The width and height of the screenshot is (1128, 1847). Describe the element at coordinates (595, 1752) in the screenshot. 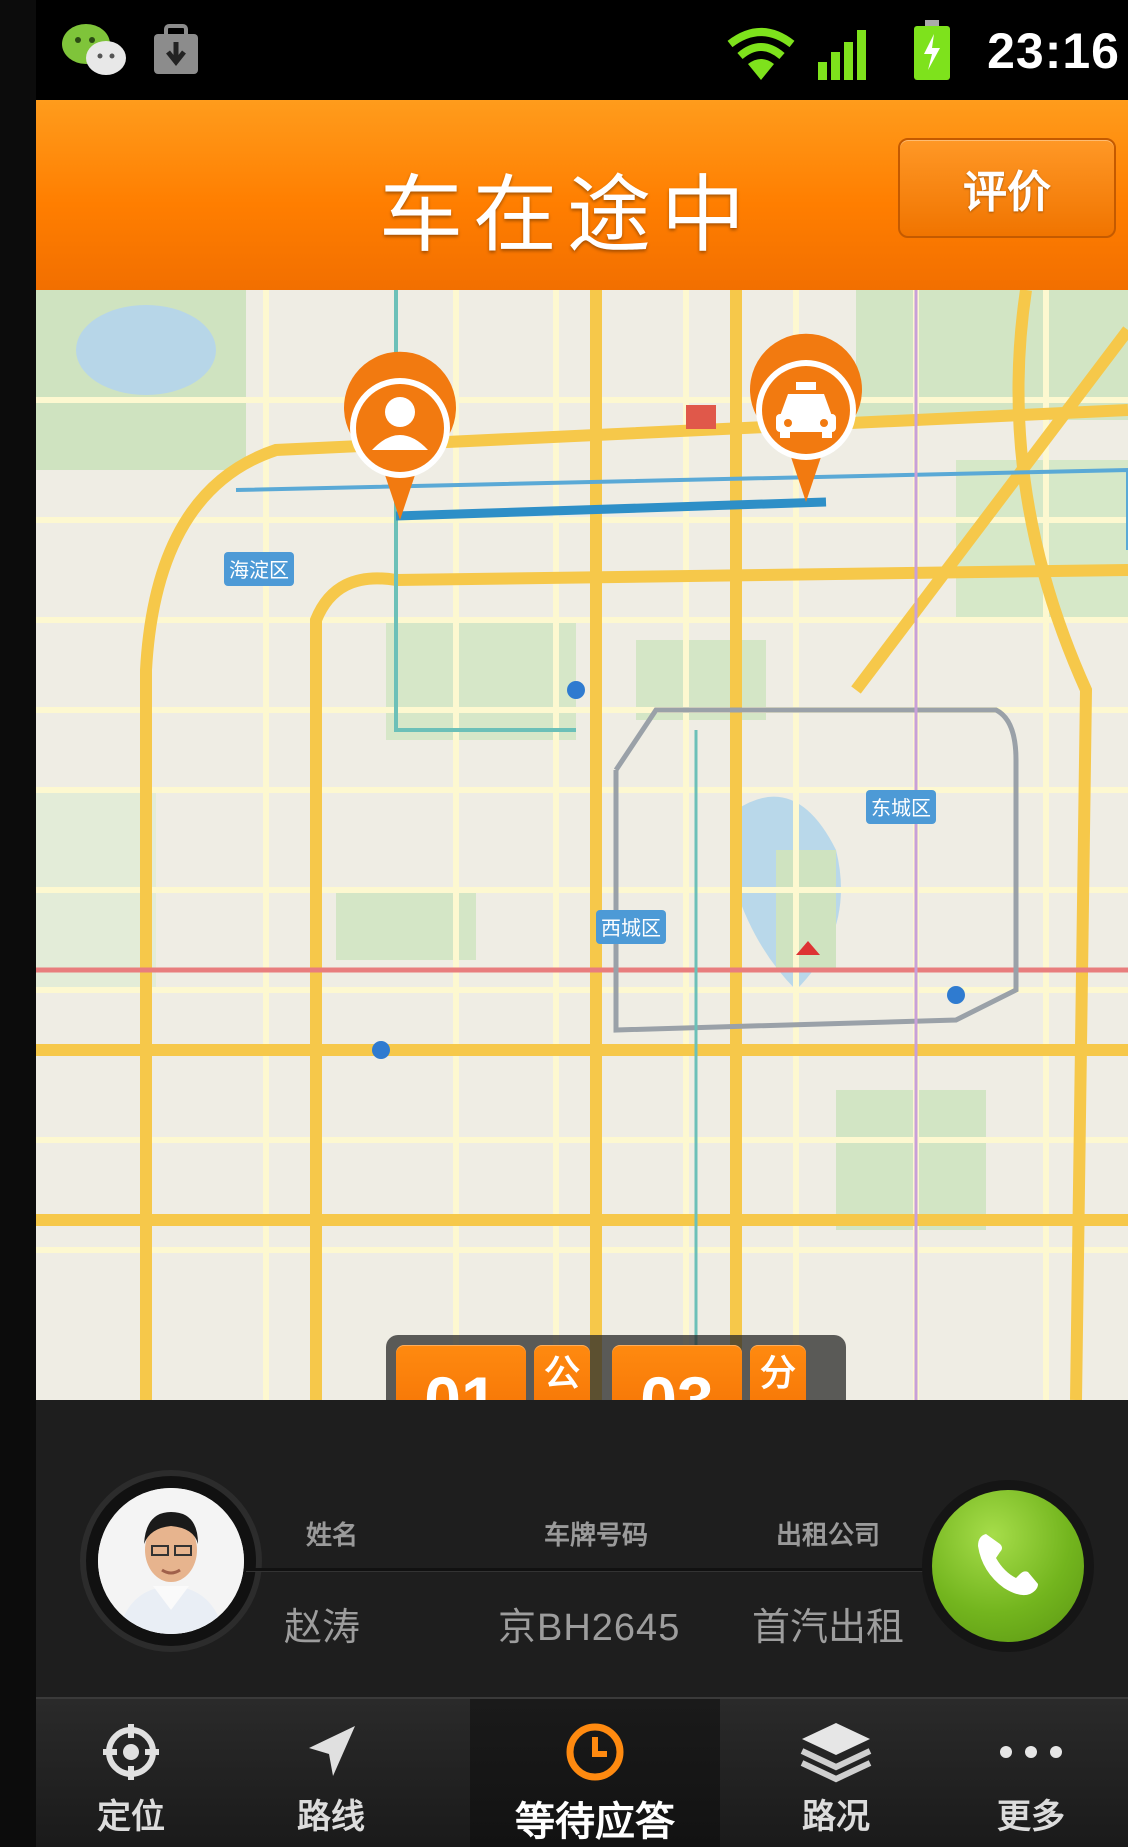

I see `clock-icon` at that location.